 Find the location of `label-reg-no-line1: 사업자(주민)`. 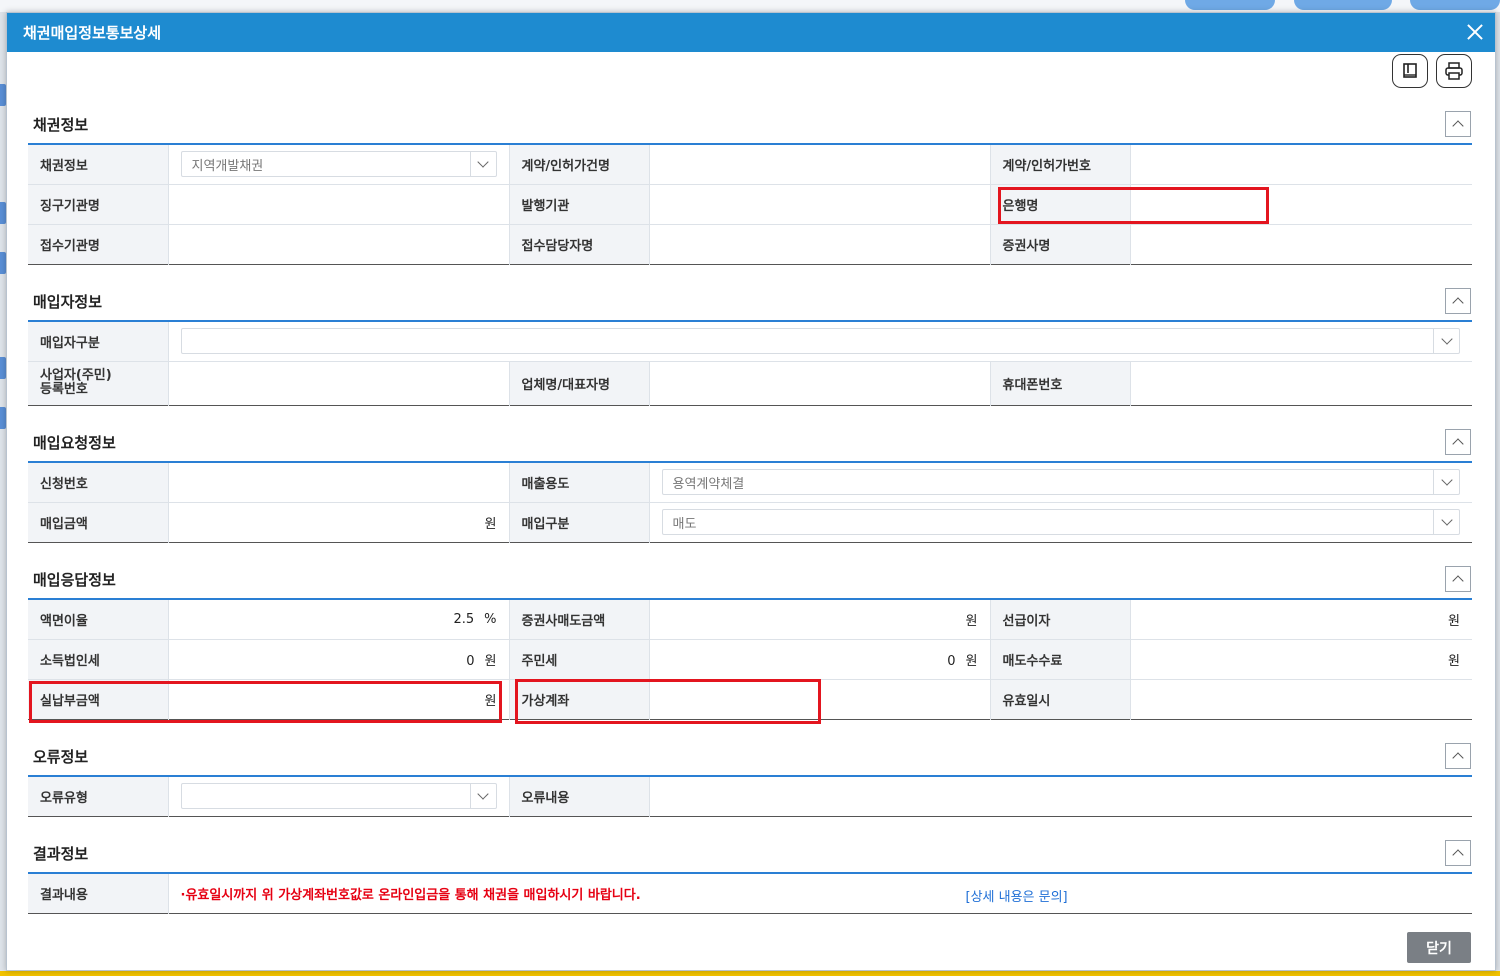

label-reg-no-line1: 사업자(주민) is located at coordinates (76, 375).